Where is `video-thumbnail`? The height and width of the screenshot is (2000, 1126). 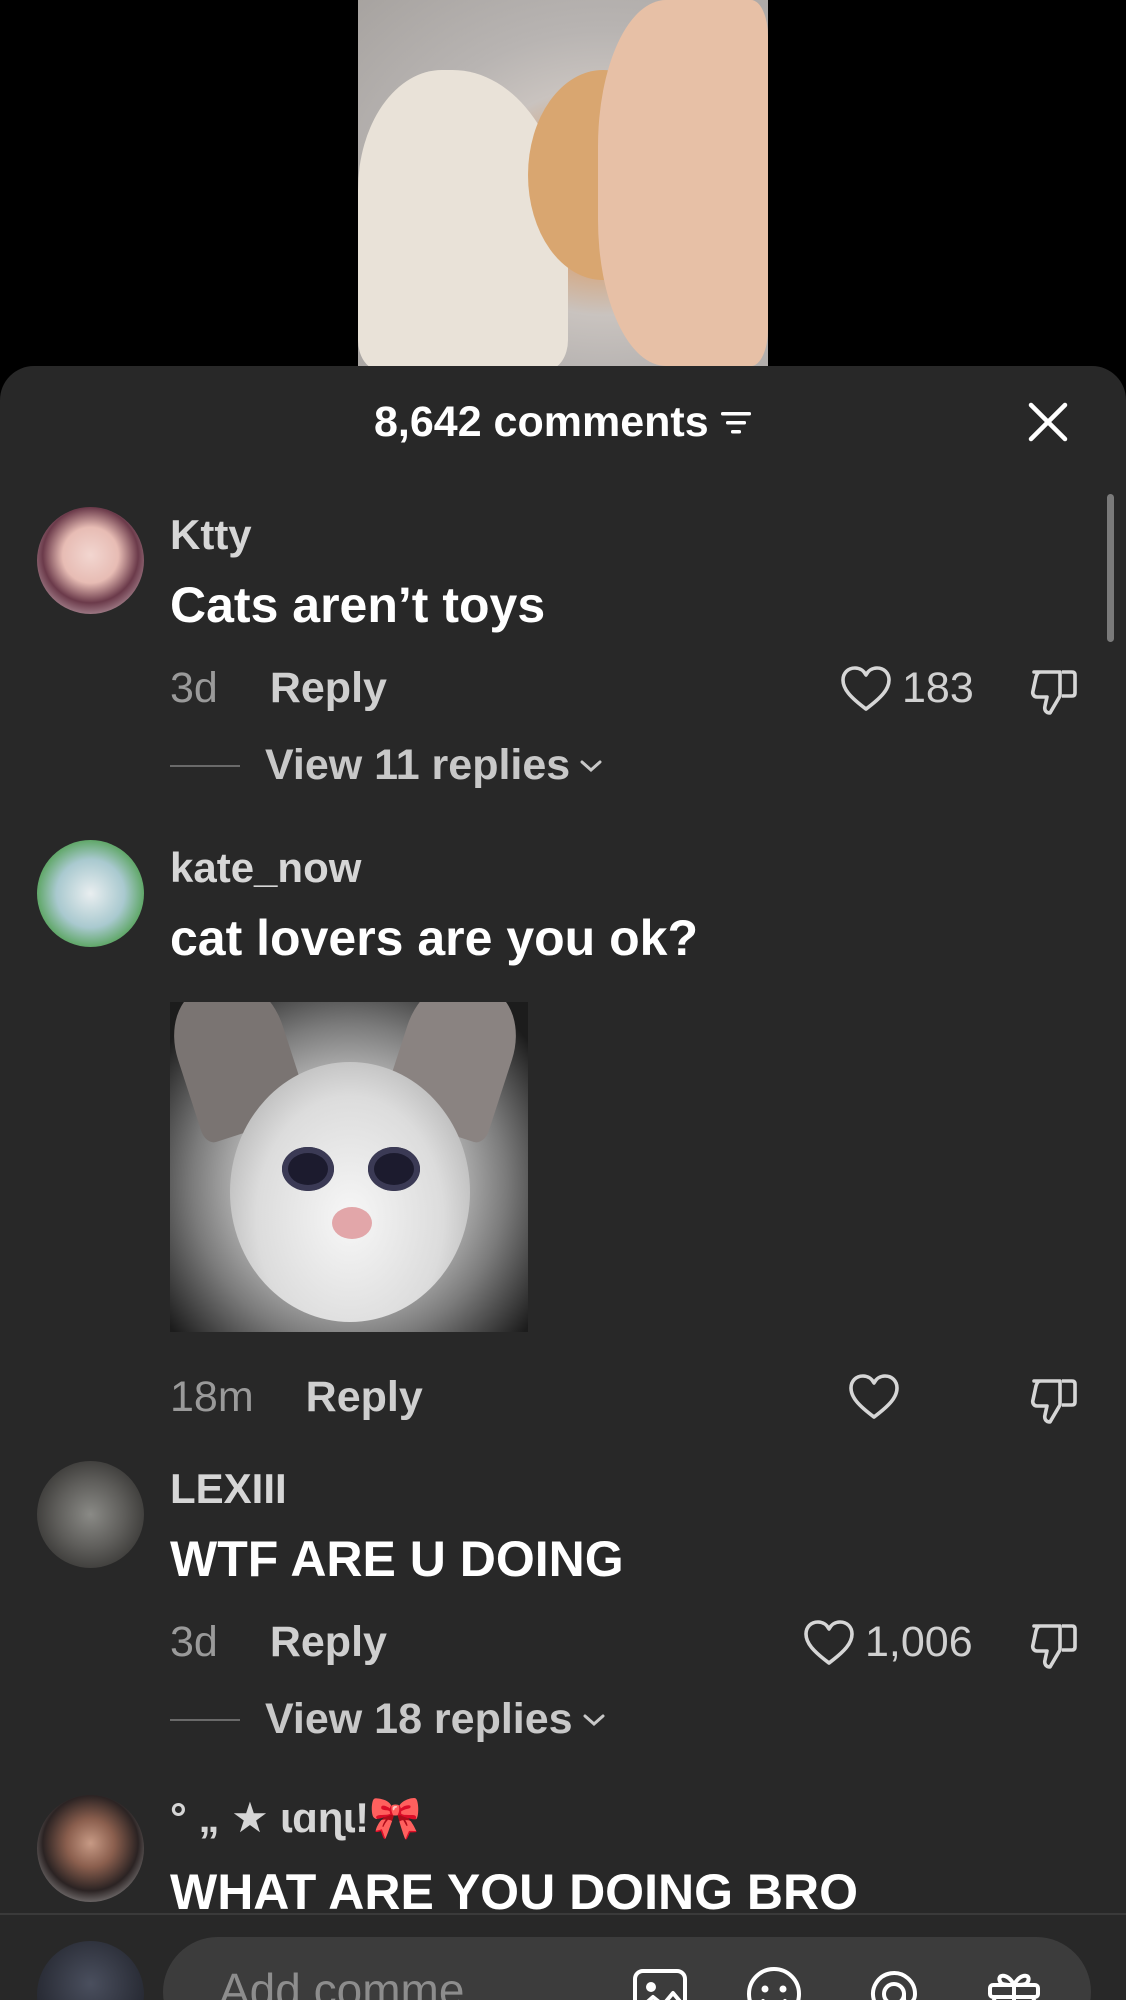 video-thumbnail is located at coordinates (563, 183).